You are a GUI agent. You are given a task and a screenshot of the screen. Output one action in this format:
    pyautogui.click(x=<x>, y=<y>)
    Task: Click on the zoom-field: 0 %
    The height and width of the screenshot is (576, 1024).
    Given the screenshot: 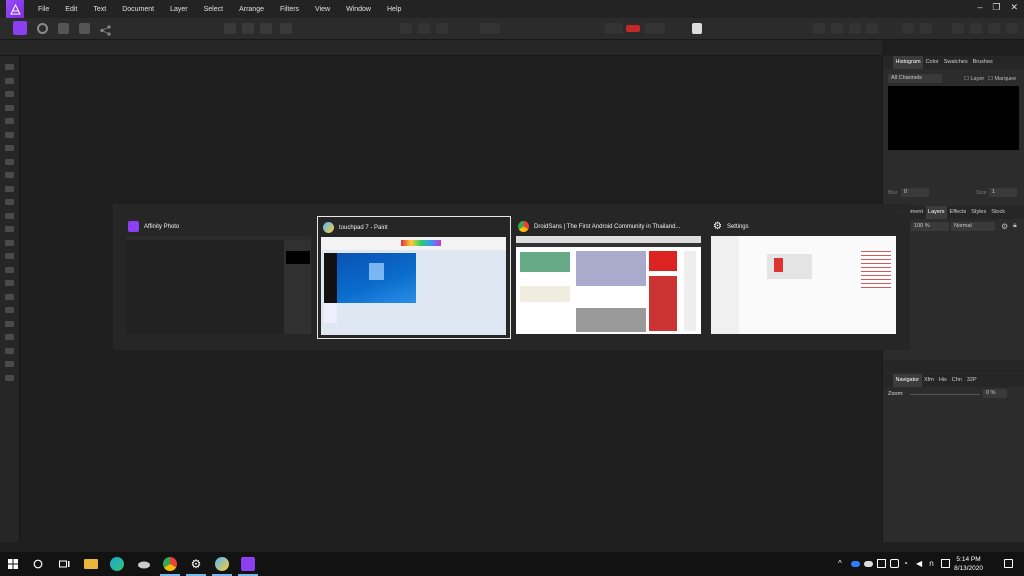 What is the action you would take?
    pyautogui.click(x=995, y=393)
    